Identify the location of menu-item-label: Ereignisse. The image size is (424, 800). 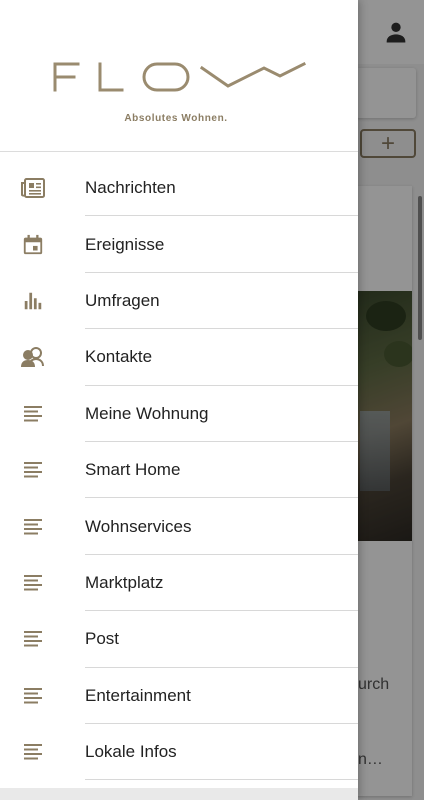
(125, 244).